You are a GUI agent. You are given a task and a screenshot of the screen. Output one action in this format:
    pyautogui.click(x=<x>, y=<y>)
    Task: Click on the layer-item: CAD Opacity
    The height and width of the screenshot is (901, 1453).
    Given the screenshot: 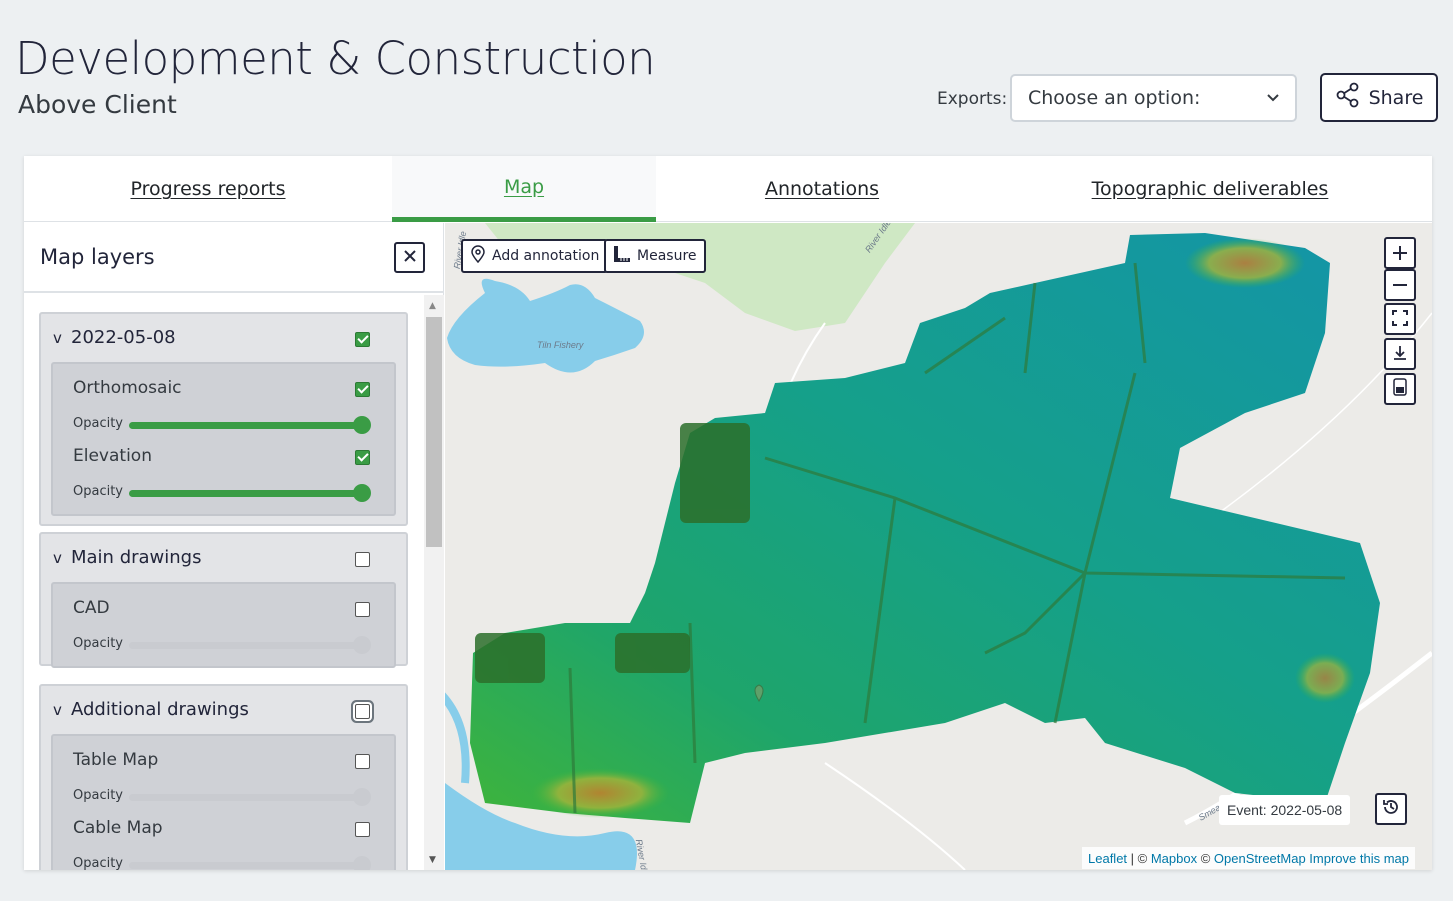 What is the action you would take?
    pyautogui.click(x=223, y=619)
    